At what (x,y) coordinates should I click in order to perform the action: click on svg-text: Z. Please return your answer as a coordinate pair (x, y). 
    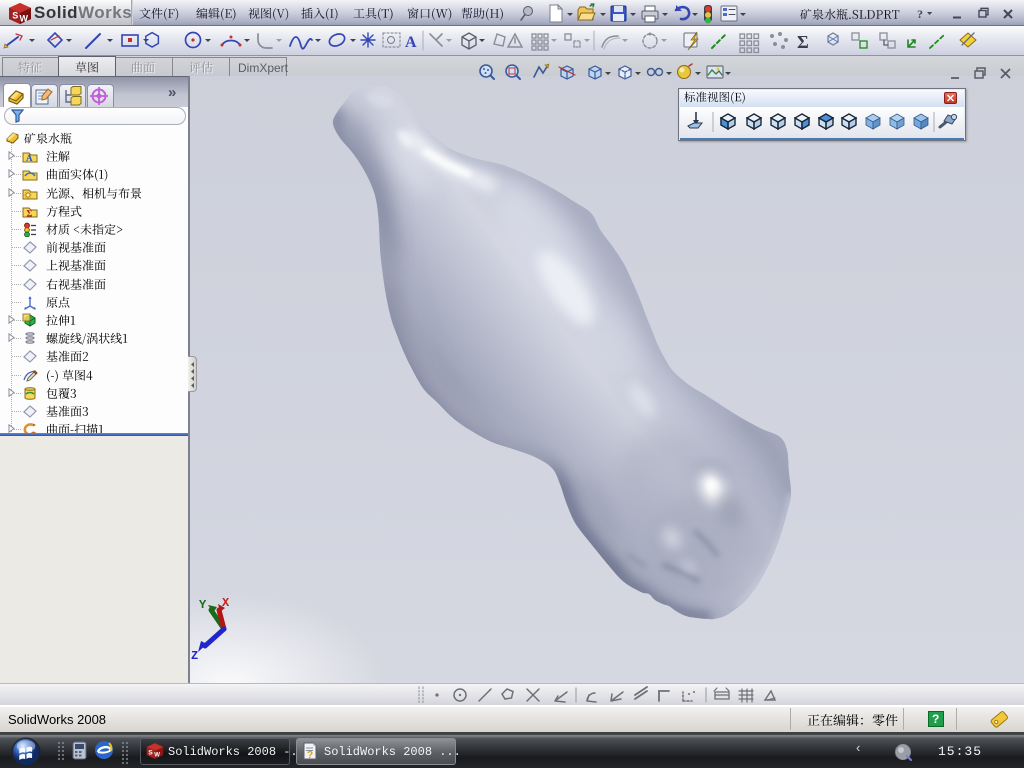
    Looking at the image, I should click on (194, 655).